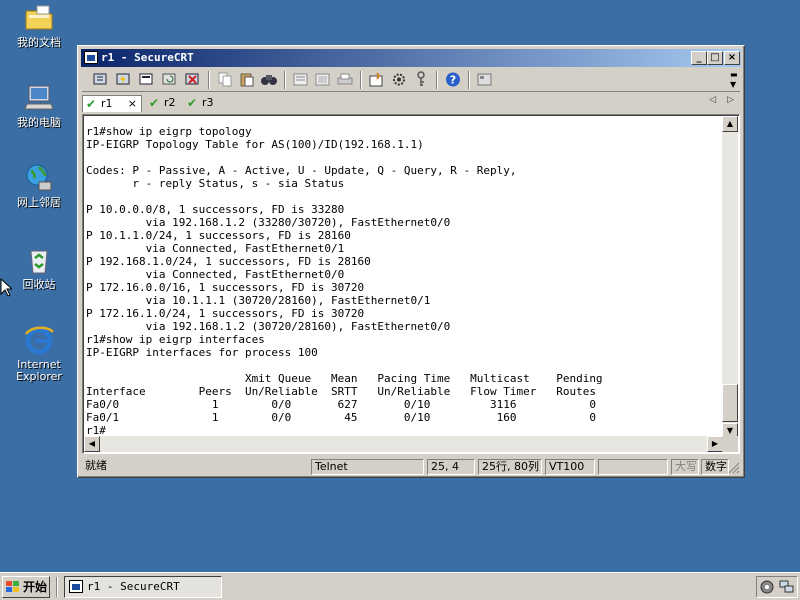 This screenshot has height=600, width=800. Describe the element at coordinates (715, 444) in the screenshot. I see `scroll-right-icon: ▶` at that location.